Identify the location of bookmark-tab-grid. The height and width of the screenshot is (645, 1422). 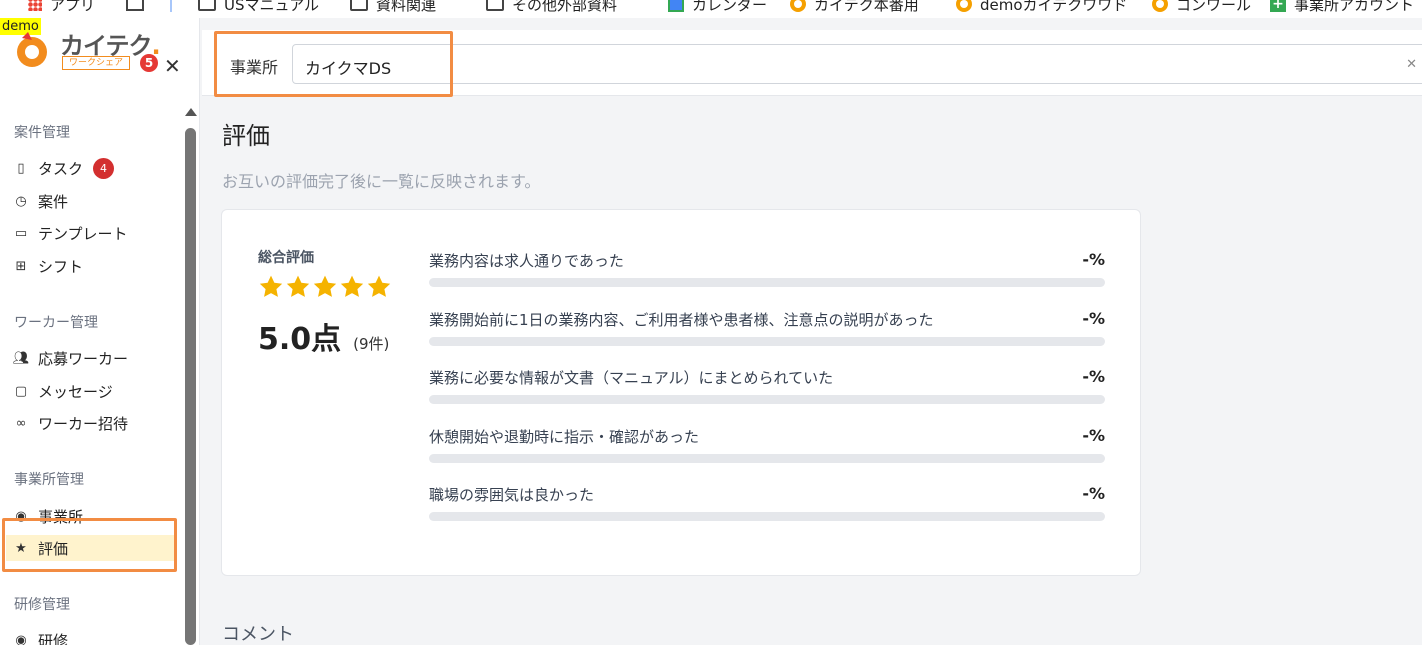
(139, 7).